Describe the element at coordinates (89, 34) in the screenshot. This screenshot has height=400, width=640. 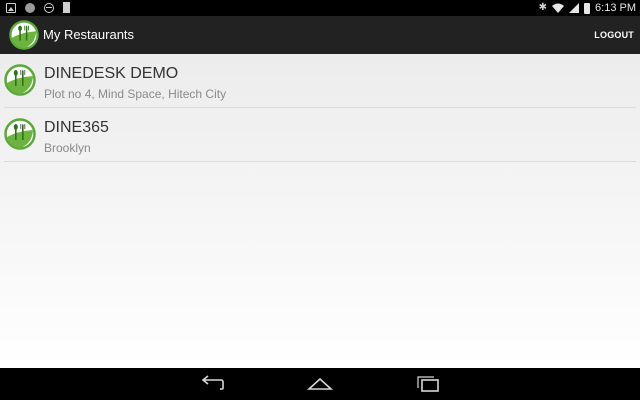
I see `page-title: My Restaurants` at that location.